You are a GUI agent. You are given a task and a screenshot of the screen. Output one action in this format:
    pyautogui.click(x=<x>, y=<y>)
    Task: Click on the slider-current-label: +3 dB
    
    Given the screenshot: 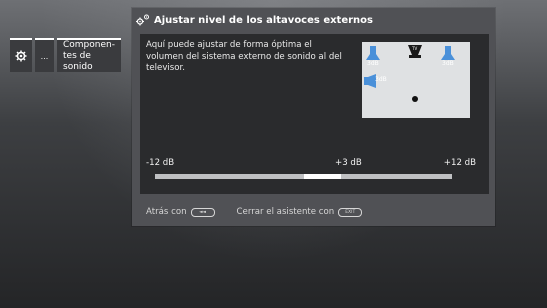 What is the action you would take?
    pyautogui.click(x=348, y=163)
    